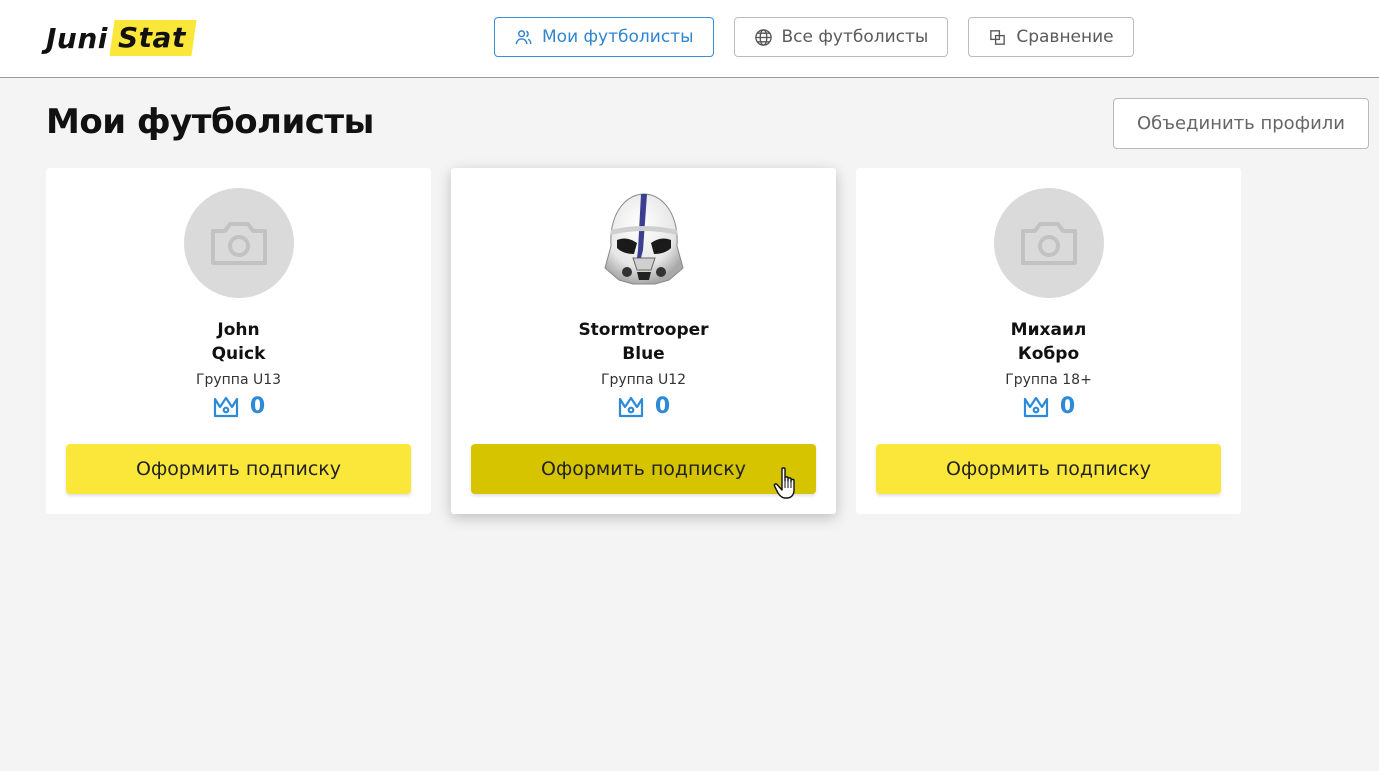 The width and height of the screenshot is (1379, 771). I want to click on stormtrooper-helmet-icon, so click(643, 239).